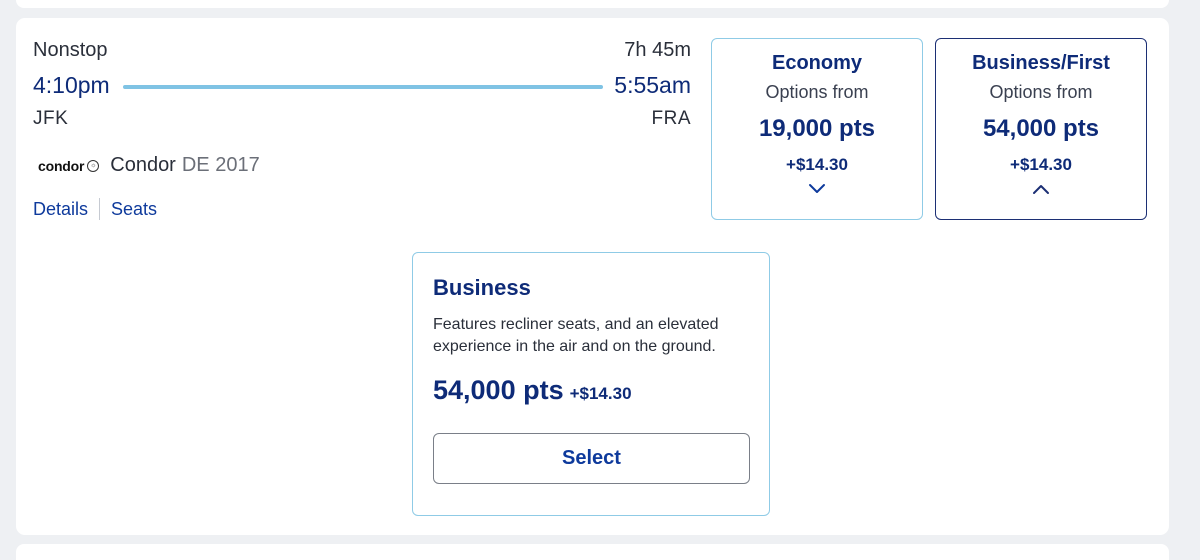 The image size is (1200, 560). What do you see at coordinates (657, 50) in the screenshot?
I see `flight-duration: 7h 45m` at bounding box center [657, 50].